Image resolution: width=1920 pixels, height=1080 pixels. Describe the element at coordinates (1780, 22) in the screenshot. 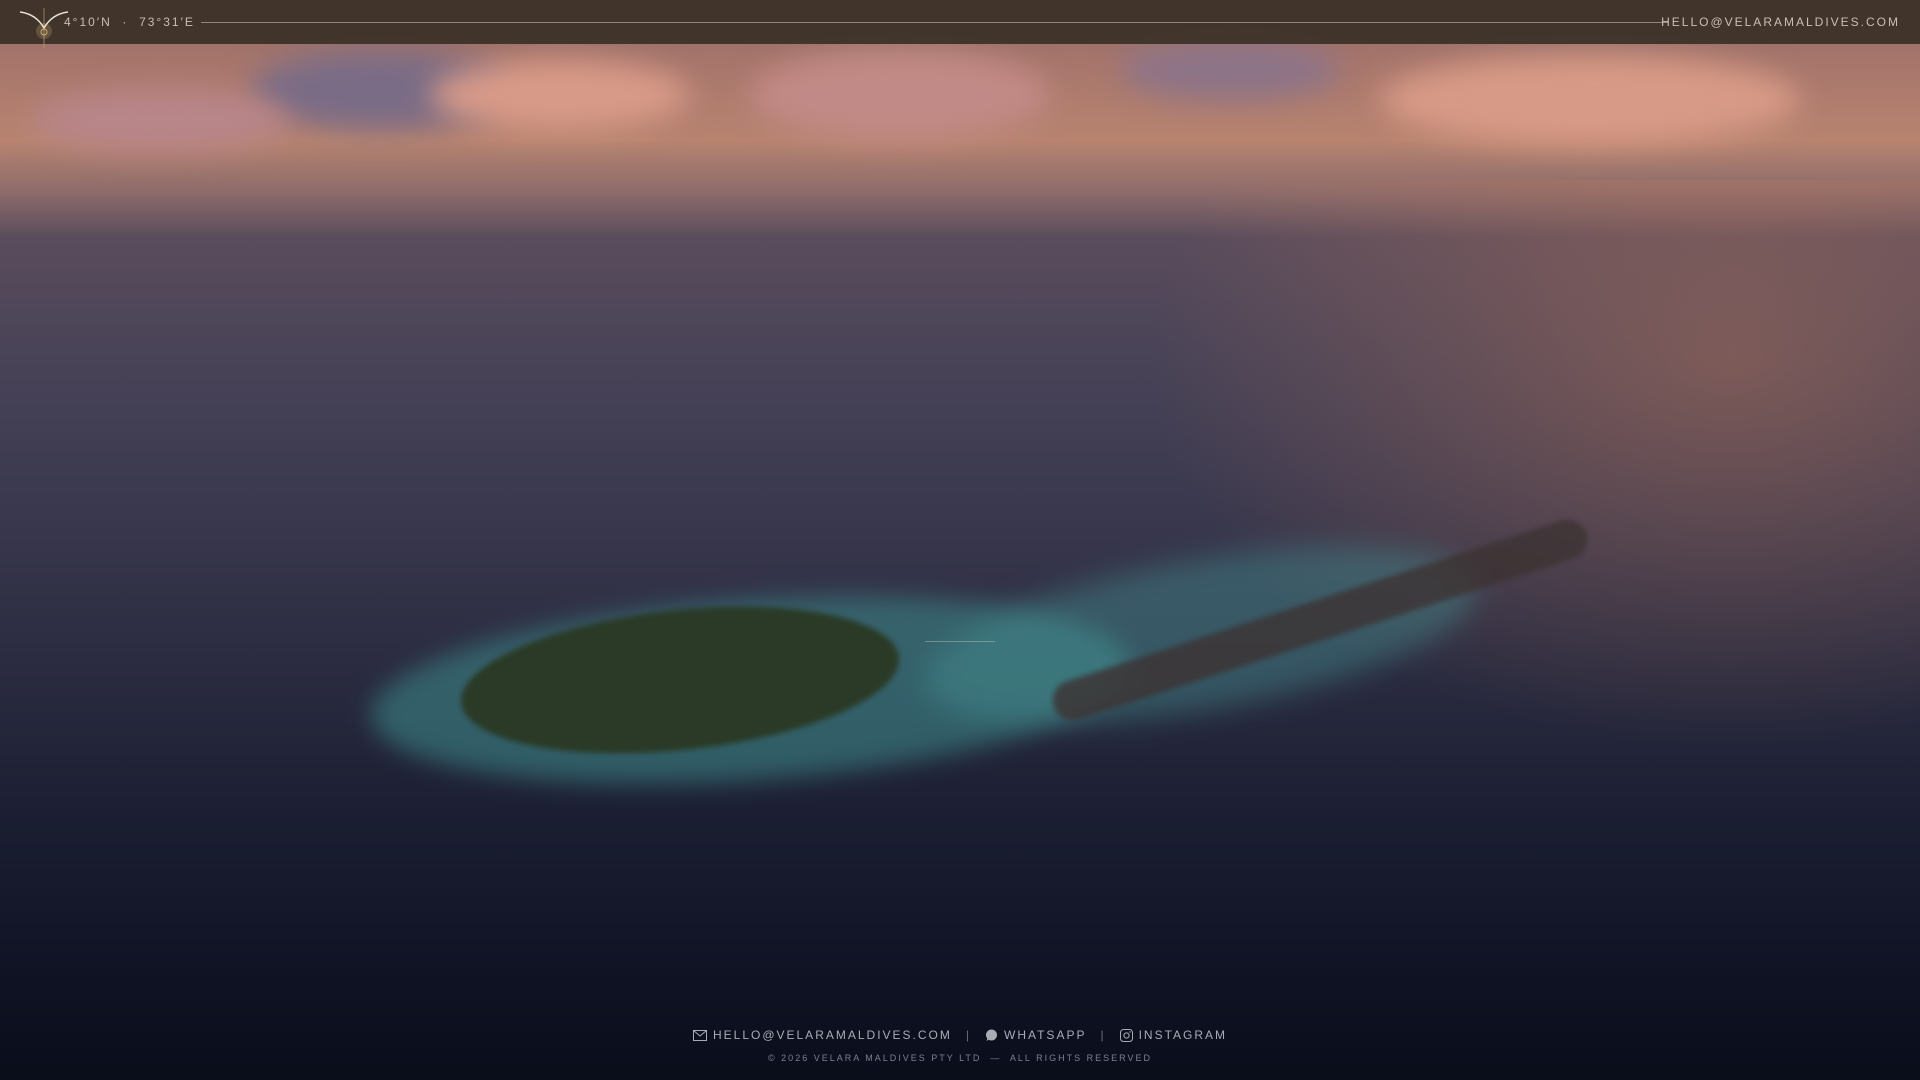

I see `header-email-link: HELLO@VELARAMALDIVES.COM` at that location.